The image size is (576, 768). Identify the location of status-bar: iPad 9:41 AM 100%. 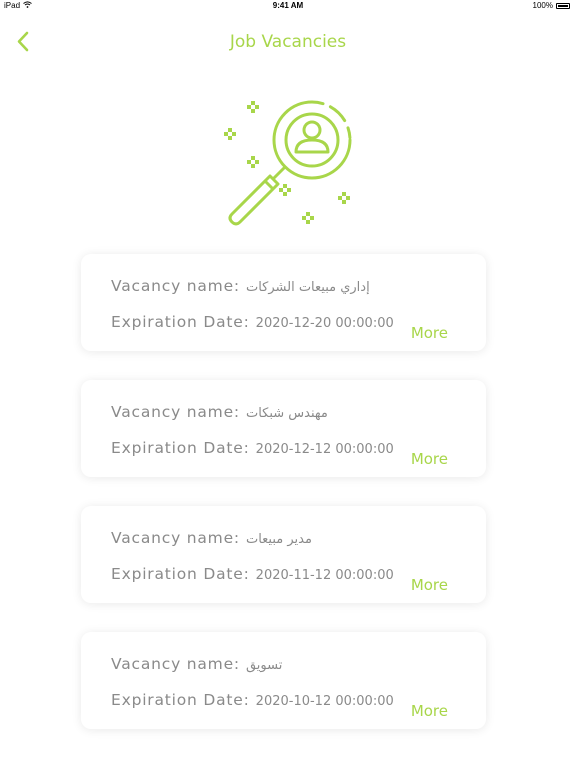
(288, 6).